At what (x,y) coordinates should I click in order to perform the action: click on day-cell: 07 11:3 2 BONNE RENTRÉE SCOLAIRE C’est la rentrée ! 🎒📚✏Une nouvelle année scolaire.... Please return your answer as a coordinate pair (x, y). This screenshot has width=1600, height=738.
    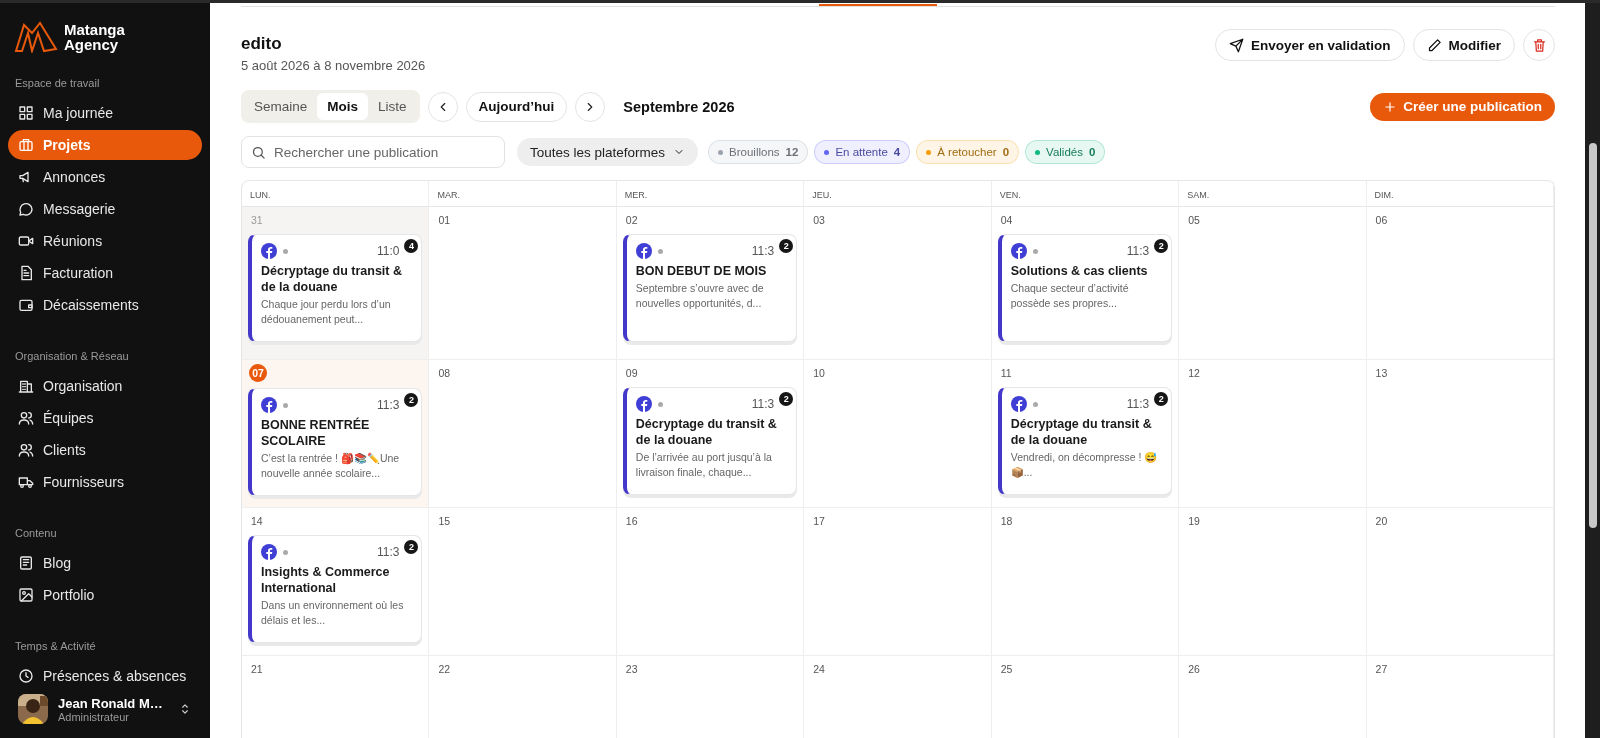
    Looking at the image, I should click on (336, 434).